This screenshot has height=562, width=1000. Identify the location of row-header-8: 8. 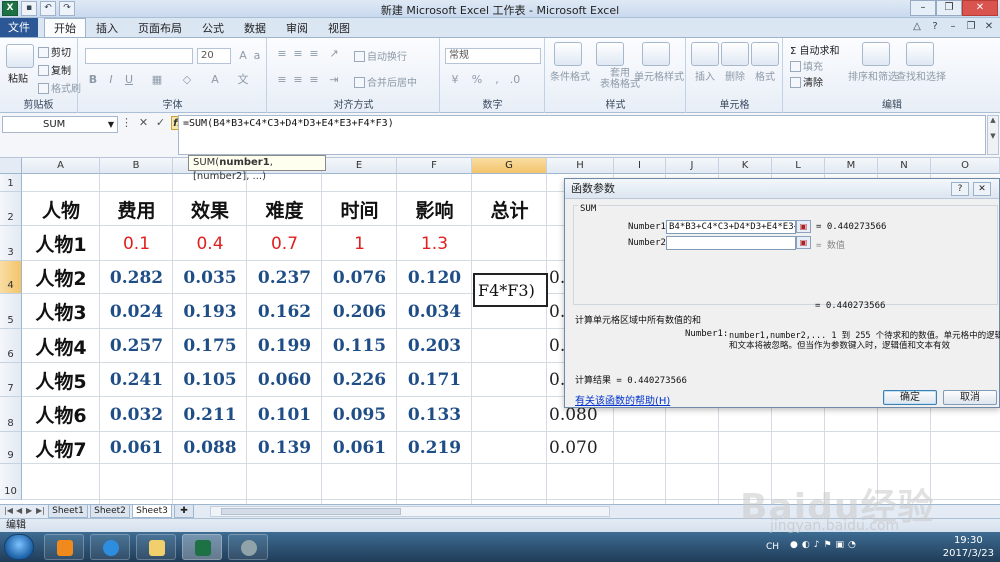
(11, 414).